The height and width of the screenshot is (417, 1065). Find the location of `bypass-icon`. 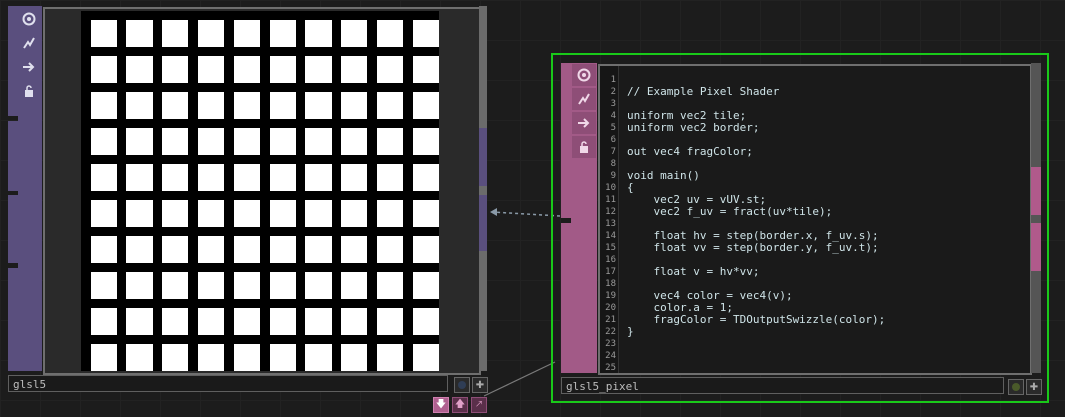

bypass-icon is located at coordinates (584, 99).